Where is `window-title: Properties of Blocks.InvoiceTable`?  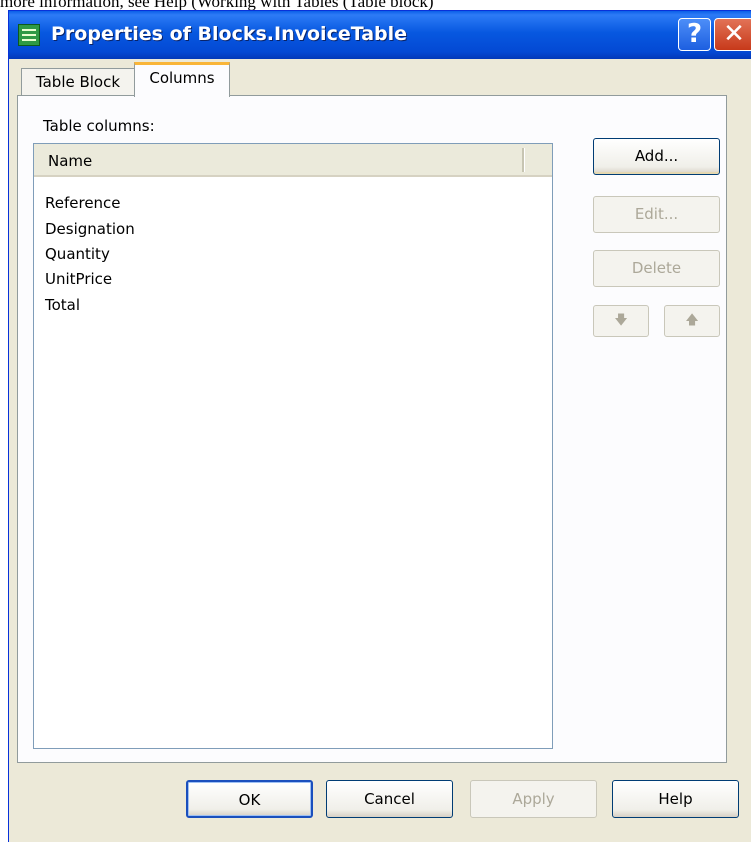
window-title: Properties of Blocks.InvoiceTable is located at coordinates (229, 34).